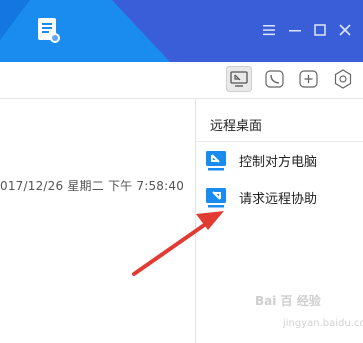 The width and height of the screenshot is (363, 343). What do you see at coordinates (49, 31) in the screenshot?
I see `document-icon` at bounding box center [49, 31].